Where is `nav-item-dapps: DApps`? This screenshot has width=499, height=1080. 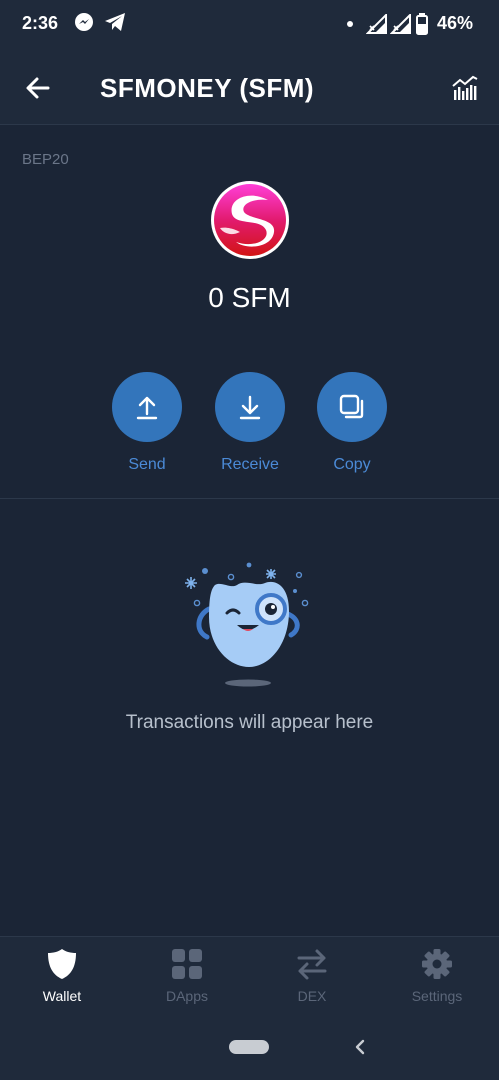 nav-item-dapps: DApps is located at coordinates (187, 978).